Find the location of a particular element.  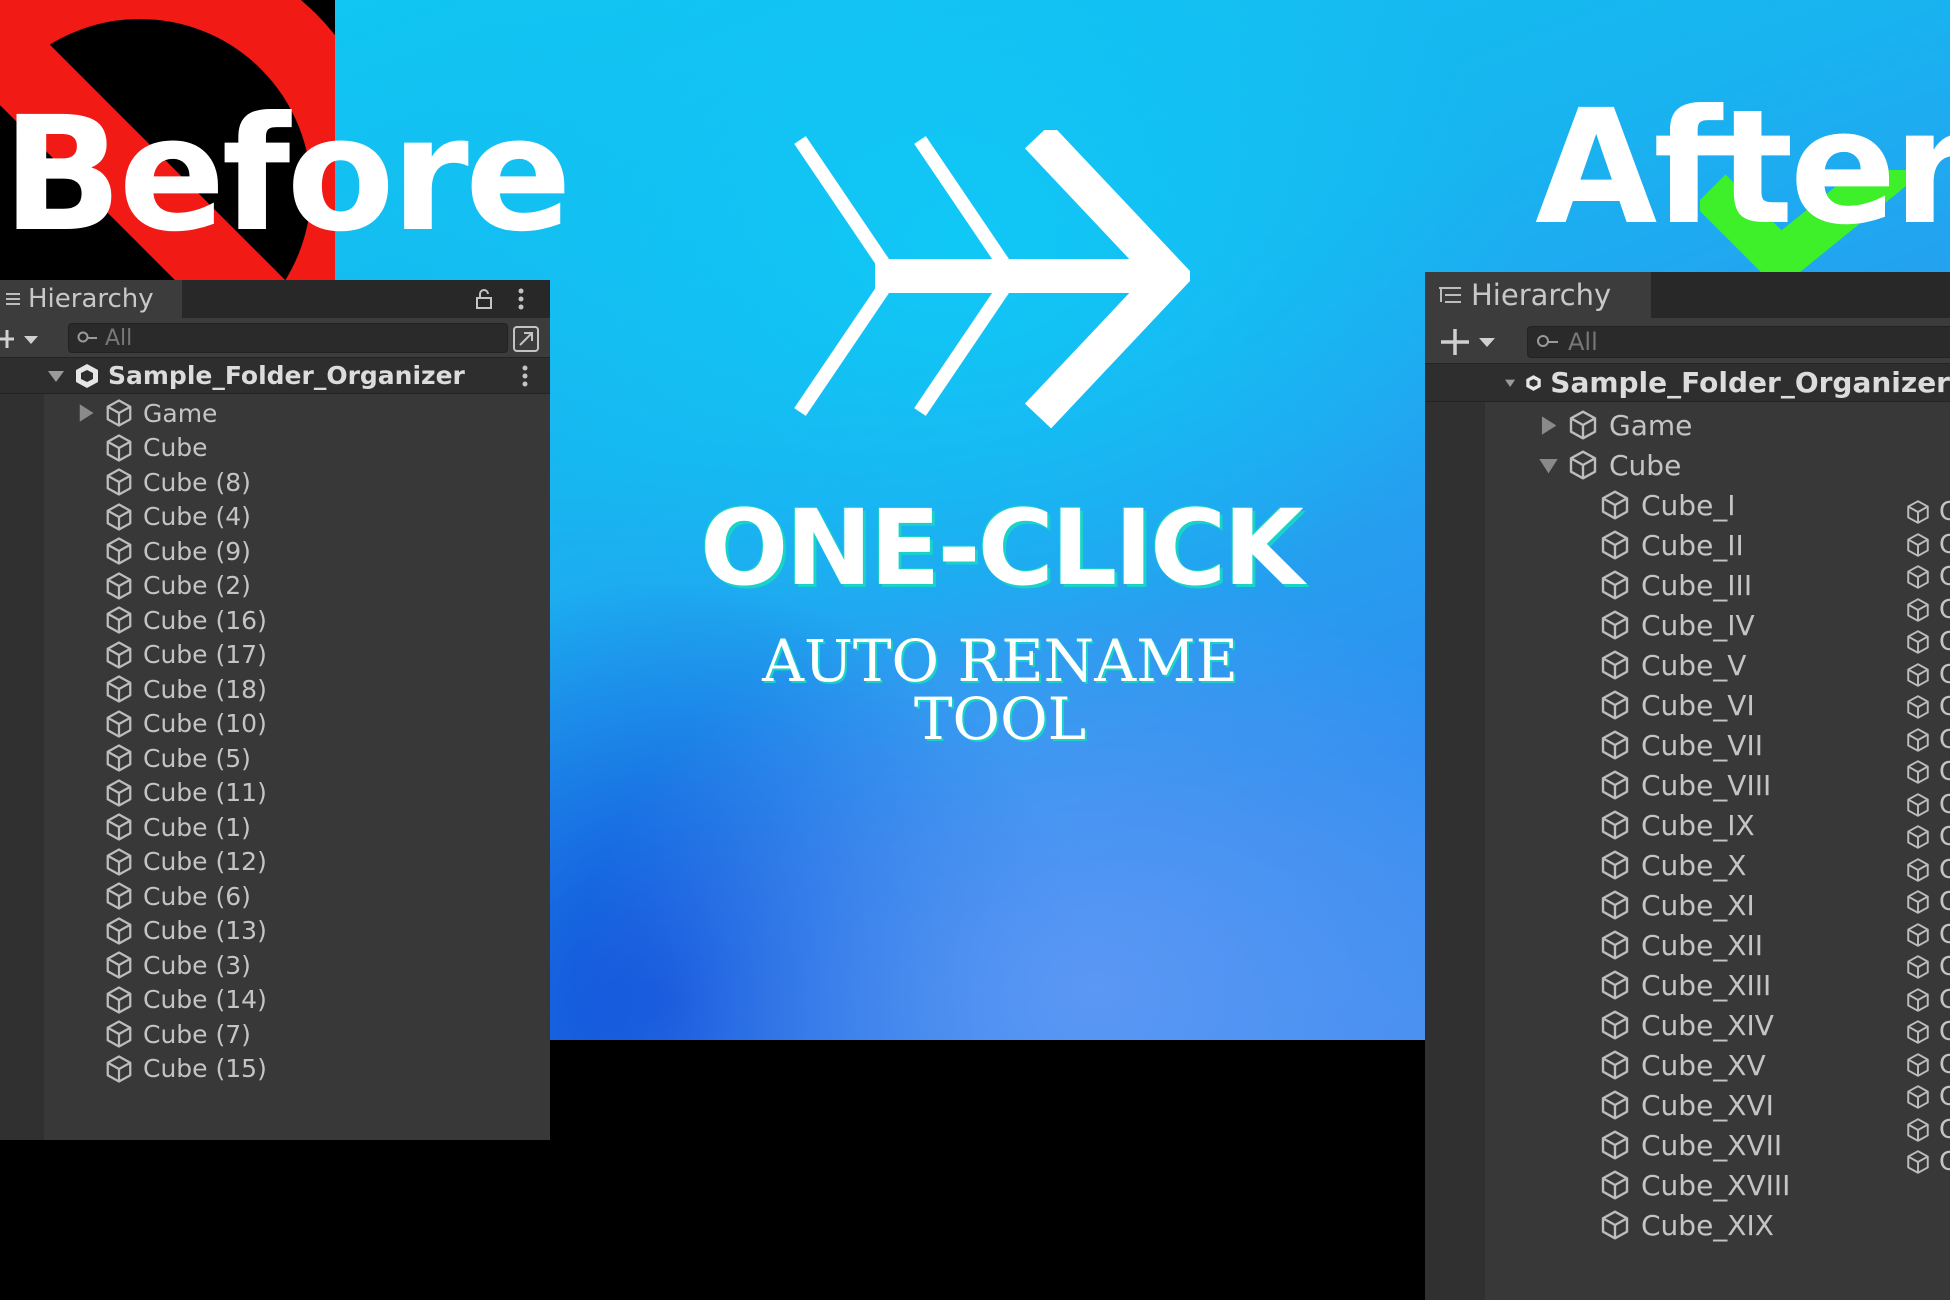

list-item: Cube (18) is located at coordinates (185, 689).